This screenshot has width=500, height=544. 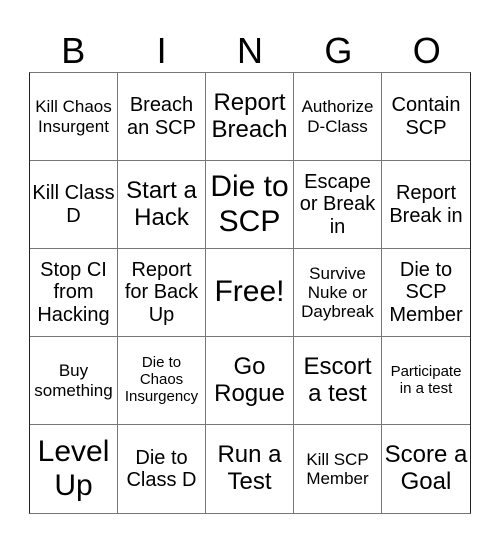 I want to click on bingo-cell: Die to Chaos Insurgency, so click(x=162, y=381).